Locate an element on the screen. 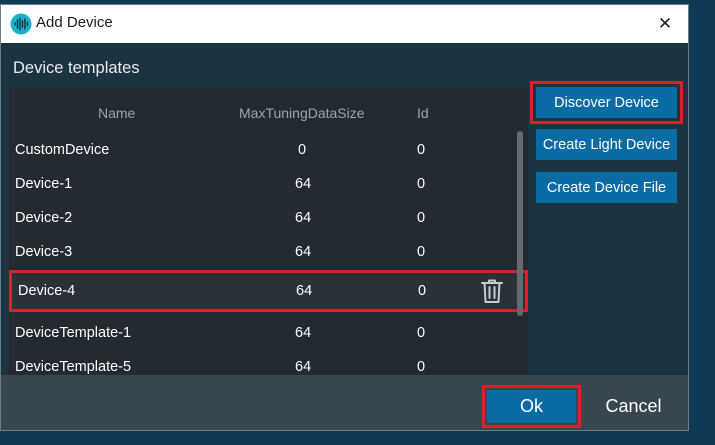  waveform-app-icon is located at coordinates (21, 24).